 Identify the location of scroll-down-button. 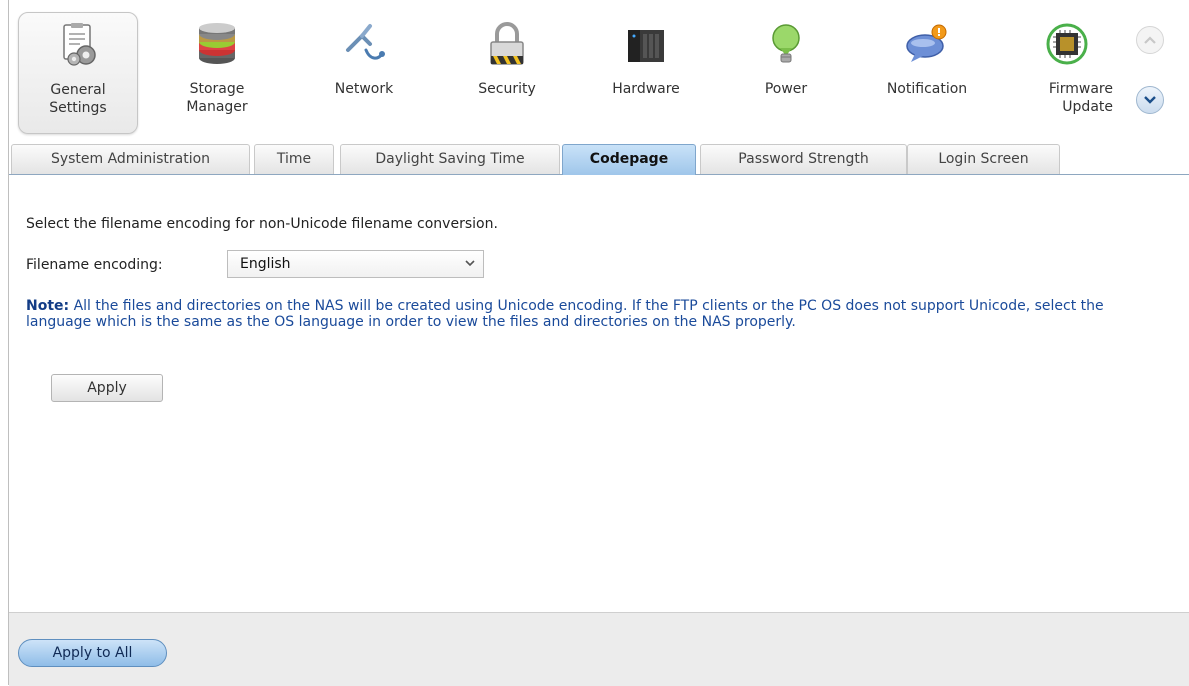
(1150, 100).